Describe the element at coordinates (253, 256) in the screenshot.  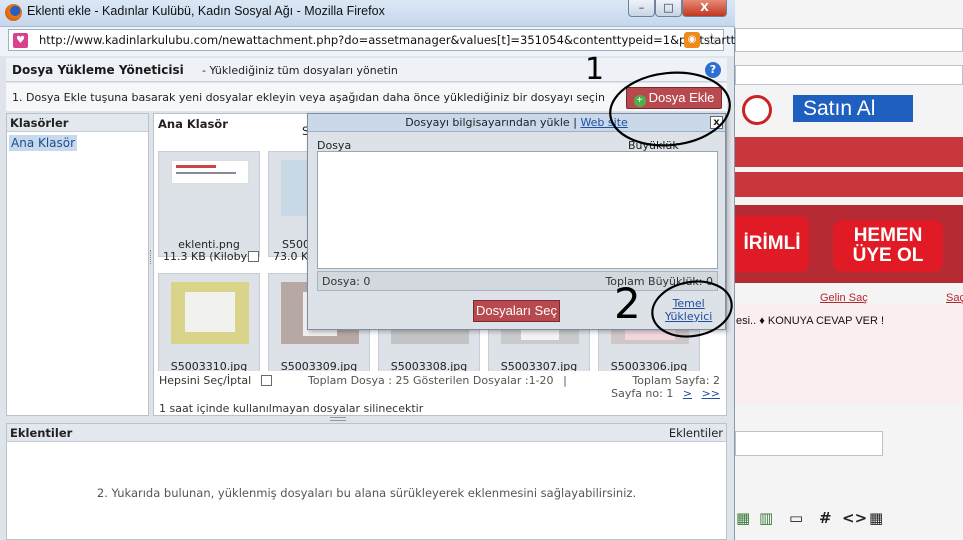
I see `file-checkbox` at that location.